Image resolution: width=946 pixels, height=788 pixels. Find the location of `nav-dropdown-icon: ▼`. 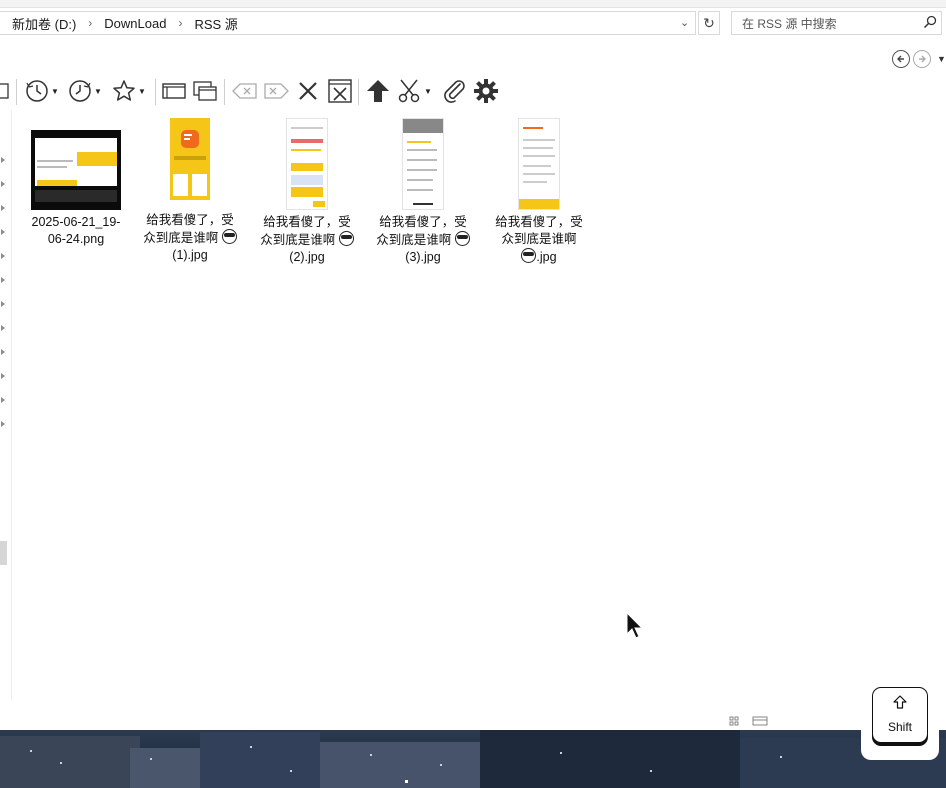

nav-dropdown-icon: ▼ is located at coordinates (941, 59).